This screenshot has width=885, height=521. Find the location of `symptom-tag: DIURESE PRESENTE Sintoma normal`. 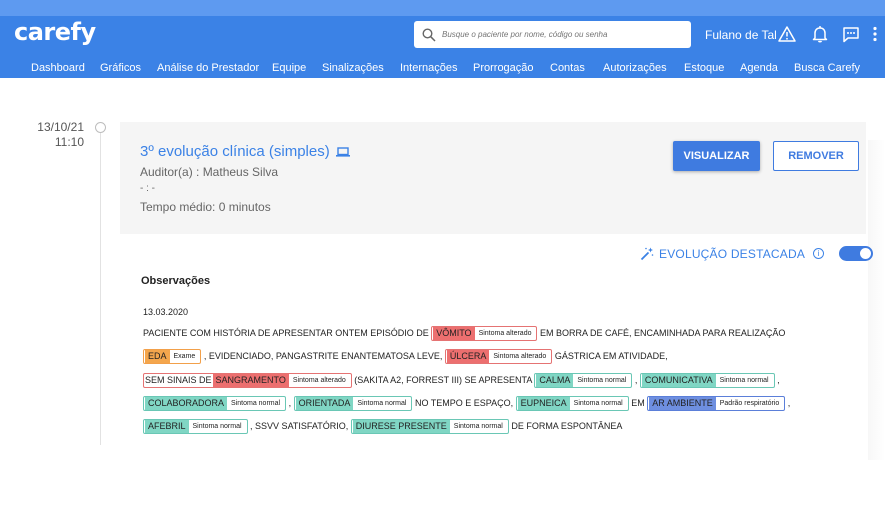

symptom-tag: DIURESE PRESENTE Sintoma normal is located at coordinates (429, 427).